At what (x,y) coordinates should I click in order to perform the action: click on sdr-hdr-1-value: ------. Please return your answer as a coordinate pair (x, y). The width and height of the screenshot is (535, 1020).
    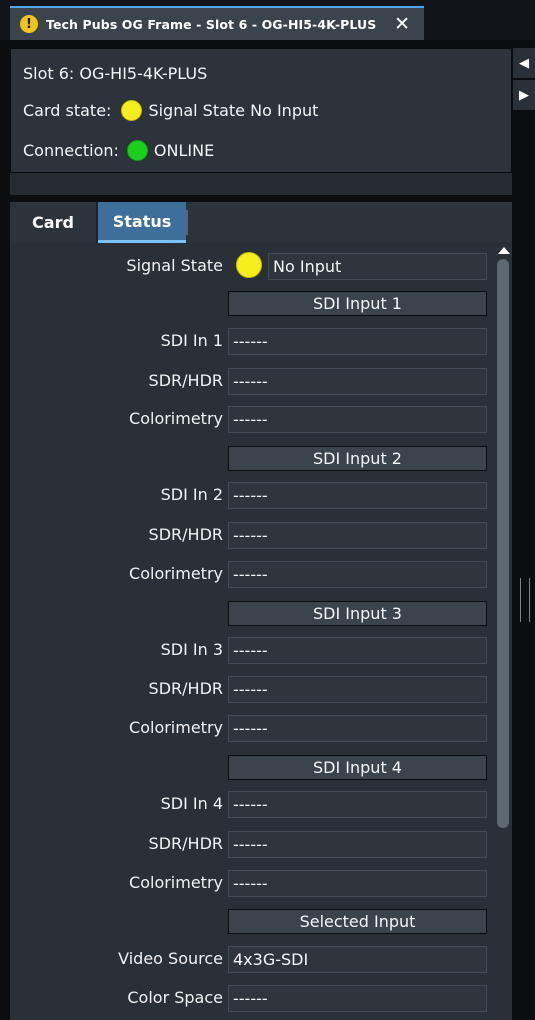
    Looking at the image, I should click on (357, 381).